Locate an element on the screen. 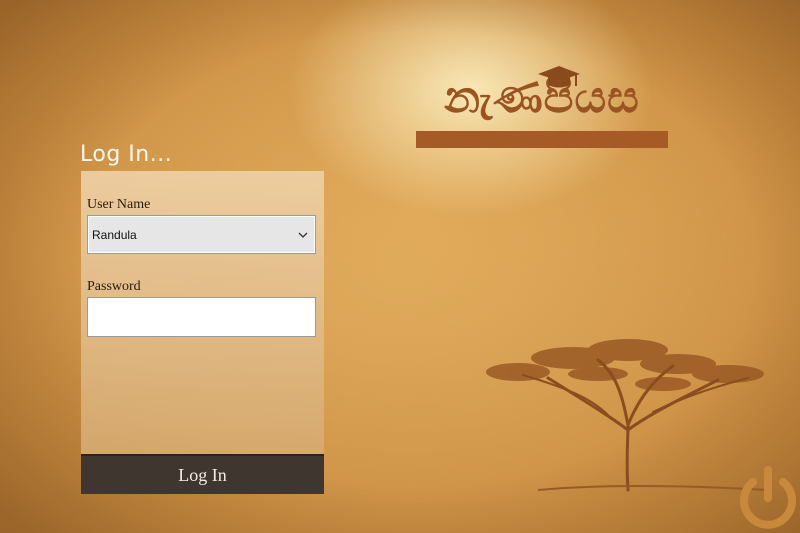 The image size is (800, 533). username-select: Randula is located at coordinates (201, 234).